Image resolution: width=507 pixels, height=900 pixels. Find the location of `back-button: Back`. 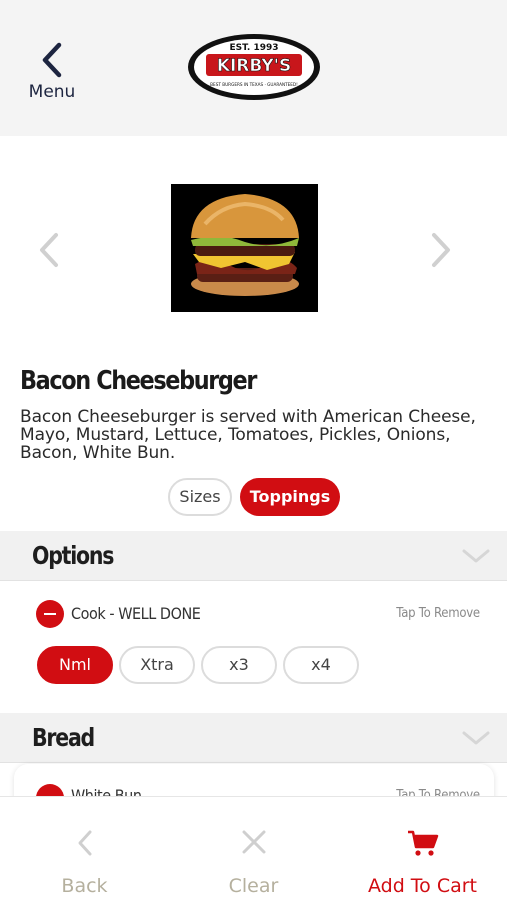

back-button: Back is located at coordinates (84, 848).